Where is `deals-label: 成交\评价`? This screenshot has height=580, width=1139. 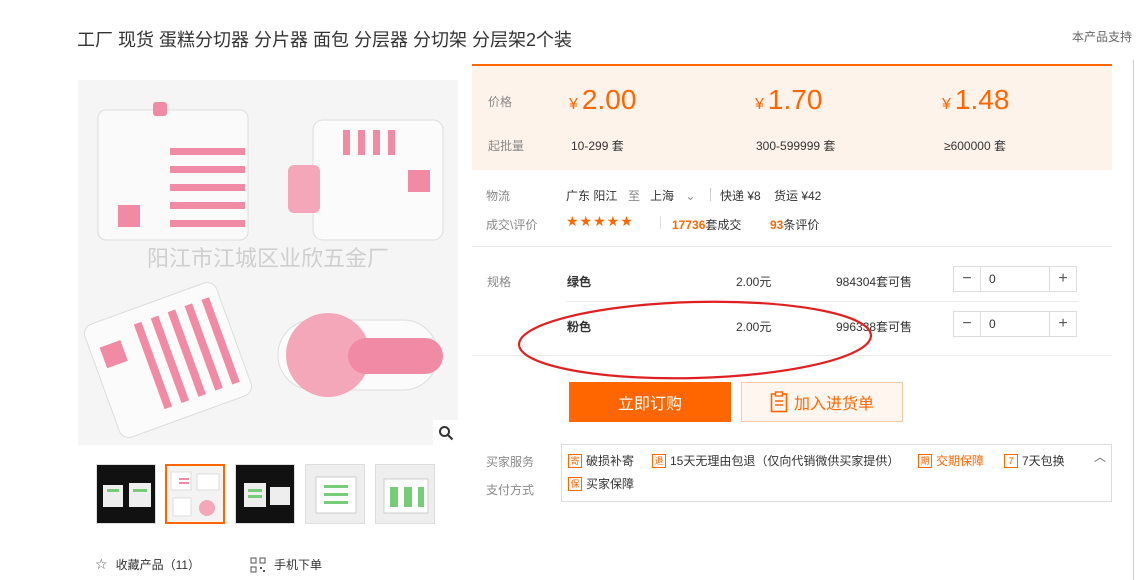 deals-label: 成交\评价 is located at coordinates (512, 225).